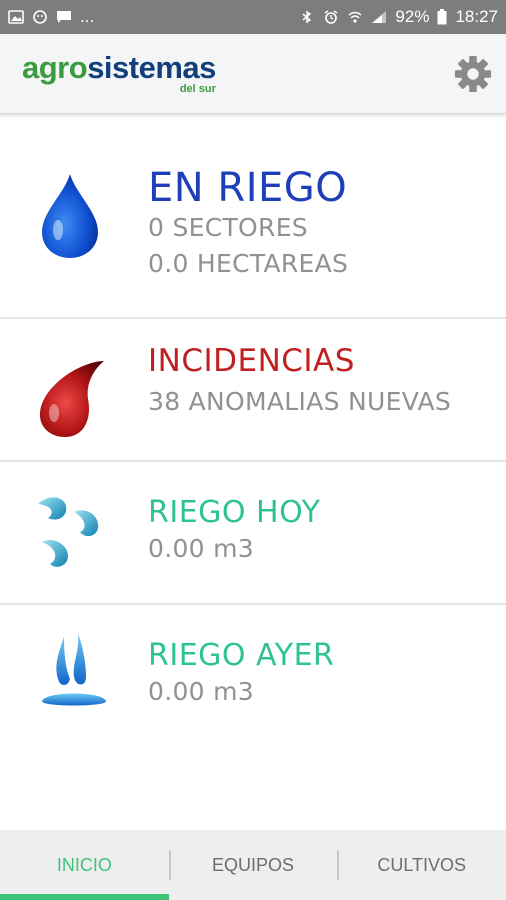 The height and width of the screenshot is (900, 506). I want to click on logo-wordmark: agrosistemas, so click(119, 67).